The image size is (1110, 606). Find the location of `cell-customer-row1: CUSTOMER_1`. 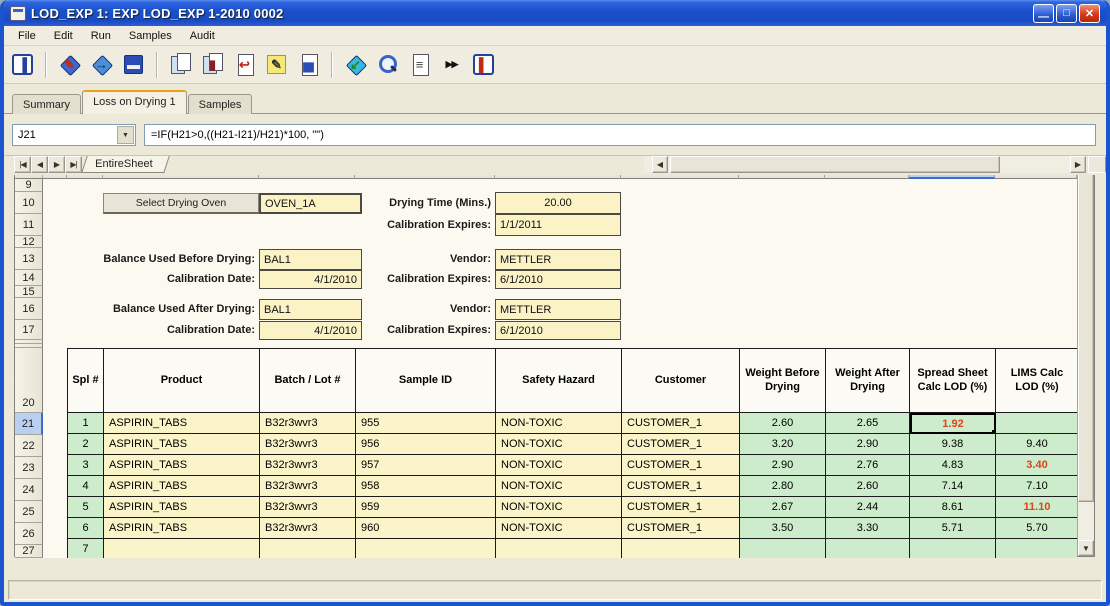

cell-customer-row1: CUSTOMER_1 is located at coordinates (681, 423).